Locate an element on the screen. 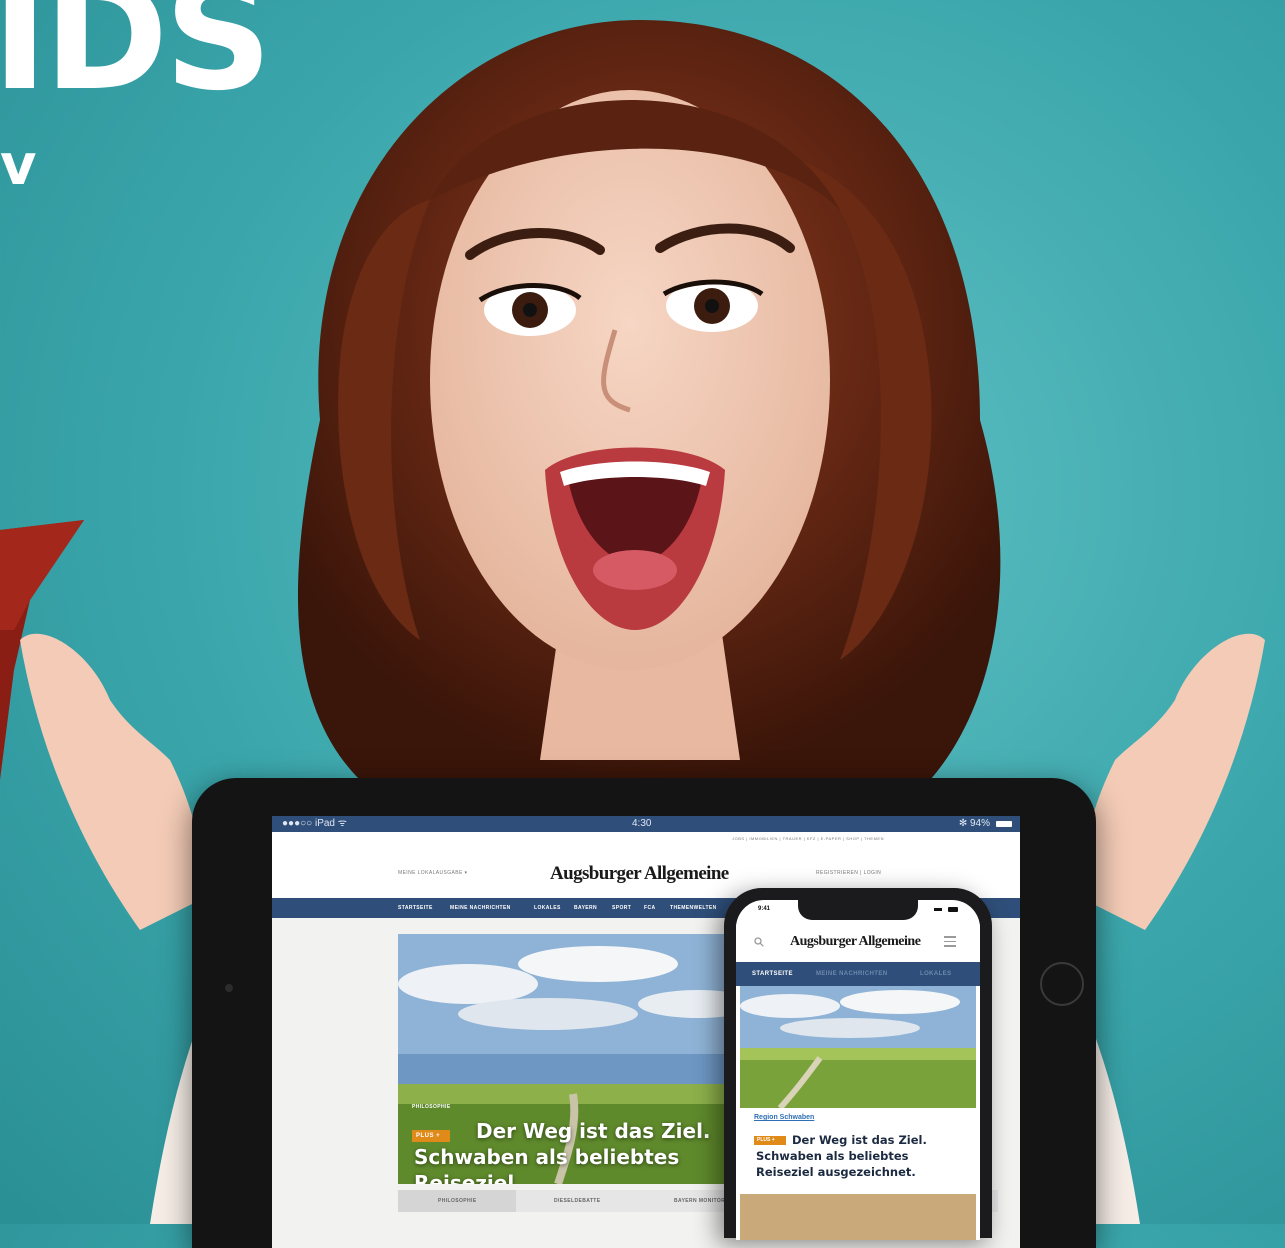 This screenshot has height=1248, width=1285. ios-status-bar: ●●●○○ iPad ᯤ 4:30 ✻ 94% is located at coordinates (646, 824).